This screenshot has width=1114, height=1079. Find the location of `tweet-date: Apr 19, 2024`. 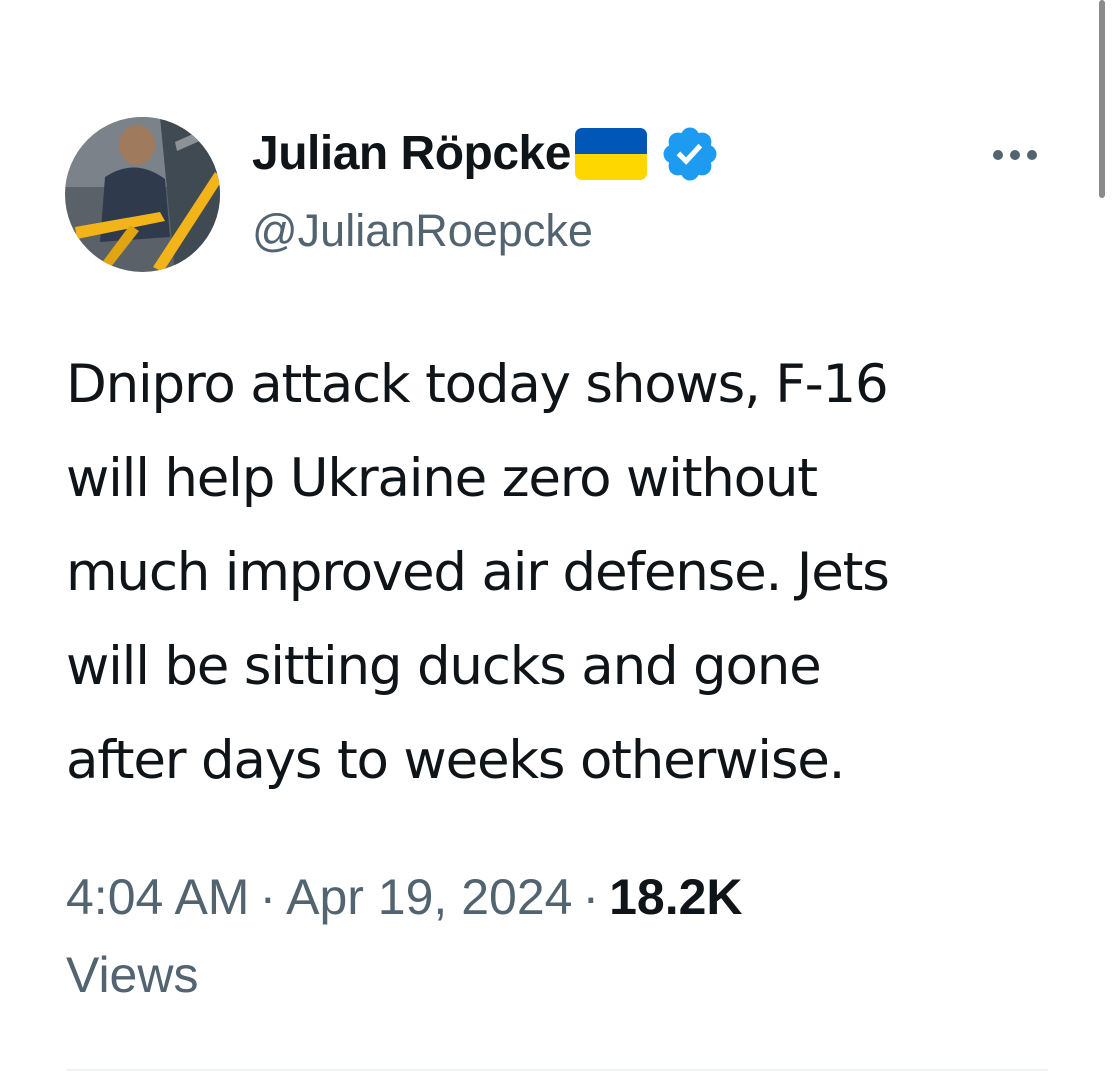

tweet-date: Apr 19, 2024 is located at coordinates (429, 897).